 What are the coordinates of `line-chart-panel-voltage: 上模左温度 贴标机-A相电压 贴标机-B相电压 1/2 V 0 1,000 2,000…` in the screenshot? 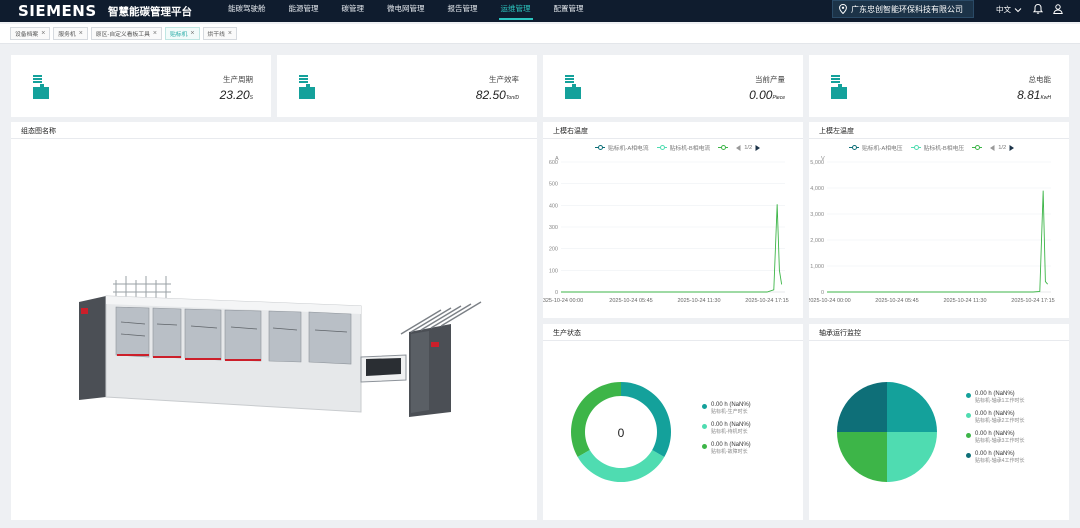 It's located at (939, 220).